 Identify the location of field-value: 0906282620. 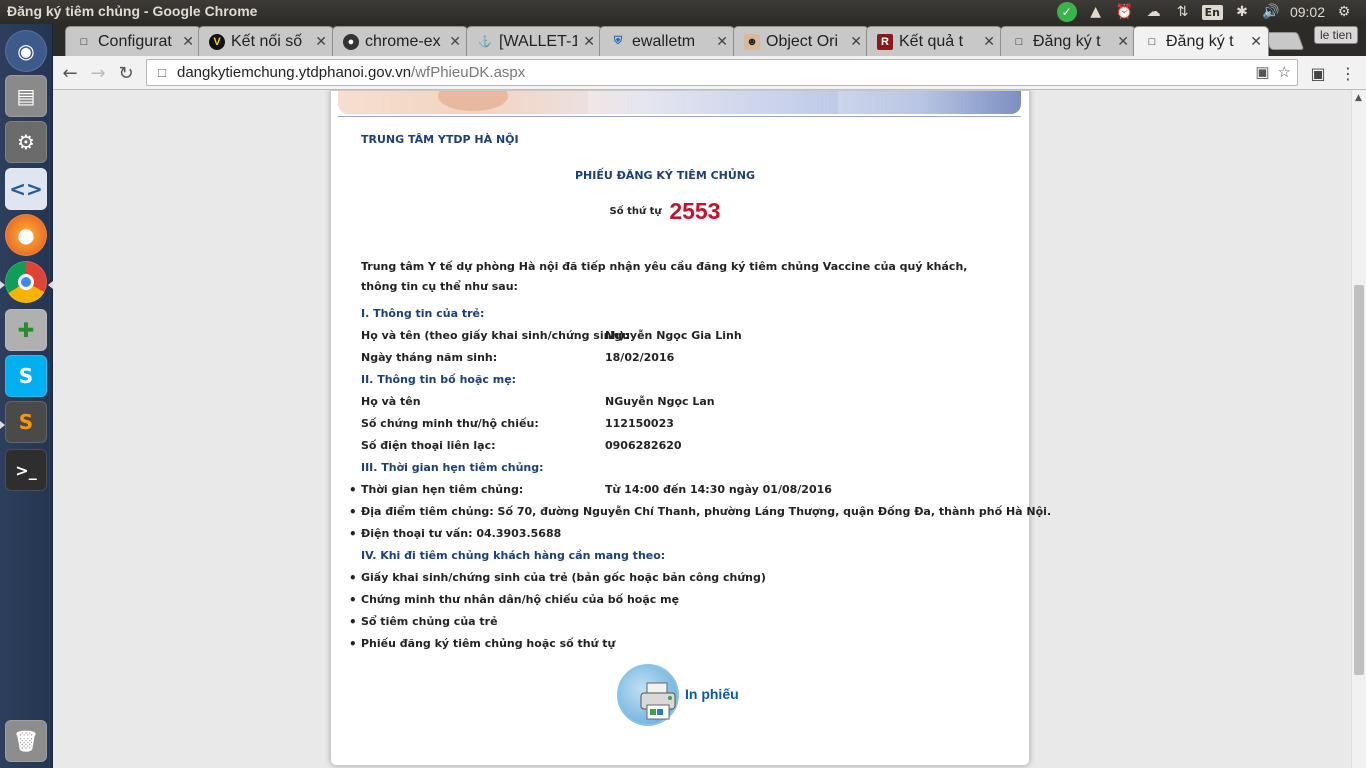
(643, 445).